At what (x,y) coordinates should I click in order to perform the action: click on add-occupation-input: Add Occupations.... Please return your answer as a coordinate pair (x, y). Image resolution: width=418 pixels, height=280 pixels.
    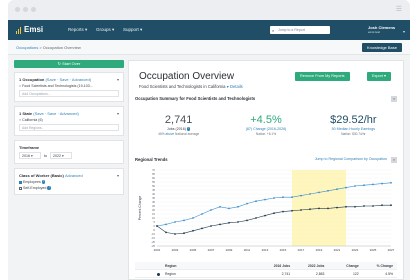
    Looking at the image, I should click on (69, 93).